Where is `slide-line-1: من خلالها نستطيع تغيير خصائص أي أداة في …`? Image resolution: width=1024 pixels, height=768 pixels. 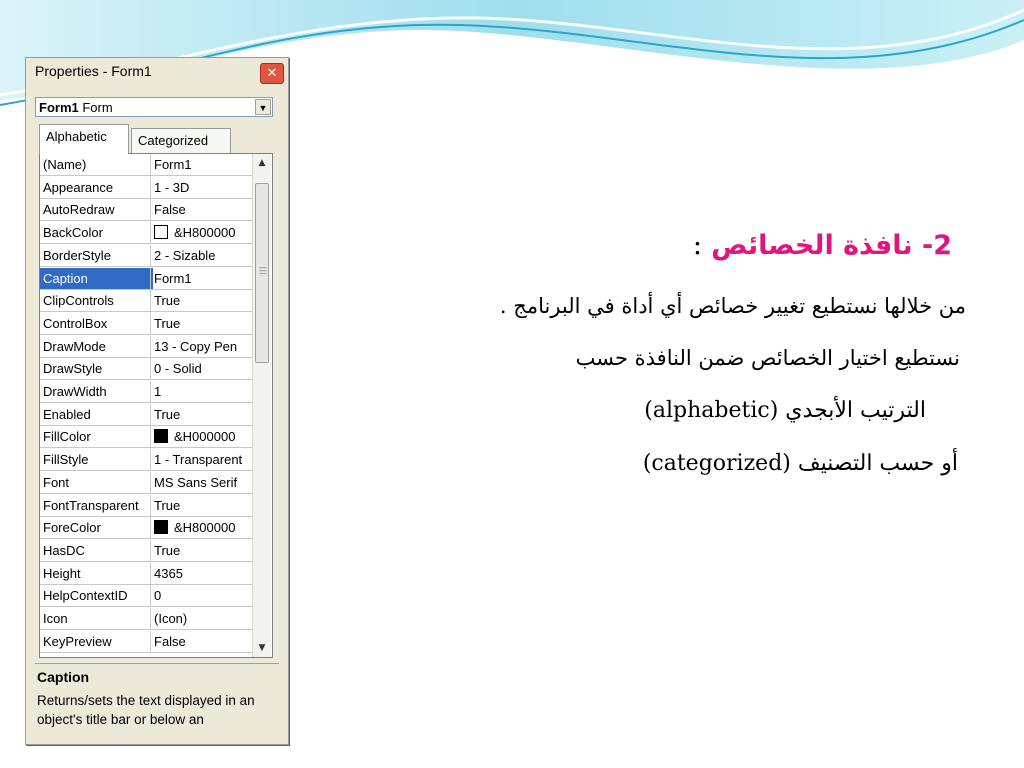 slide-line-1: من خلالها نستطيع تغيير خصائص أي أداة في … is located at coordinates (732, 306).